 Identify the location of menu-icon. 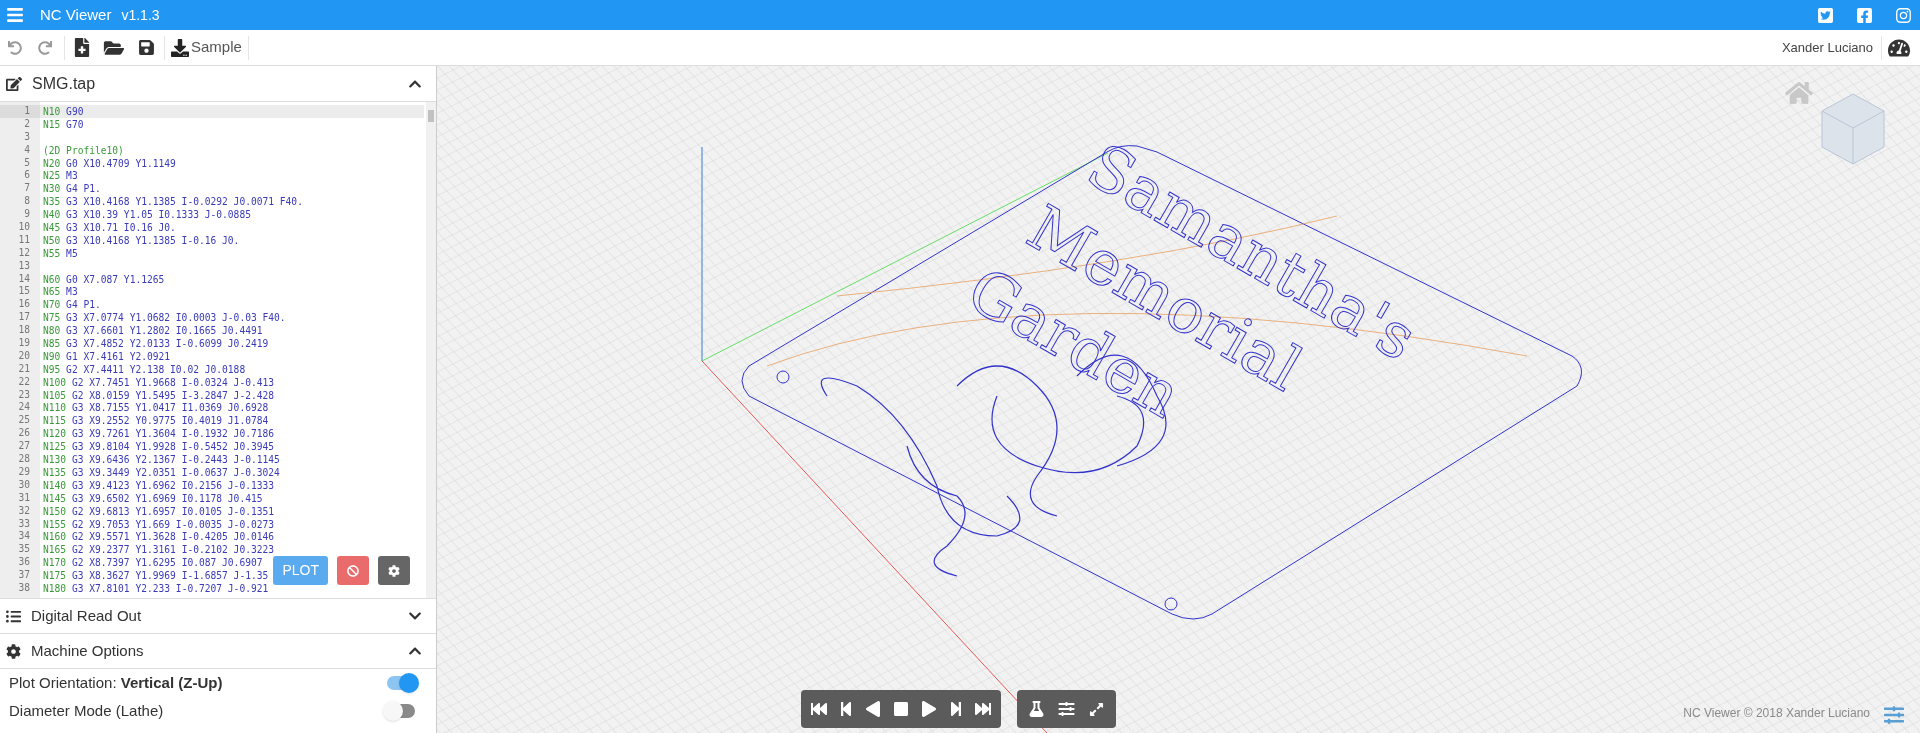
(15, 15).